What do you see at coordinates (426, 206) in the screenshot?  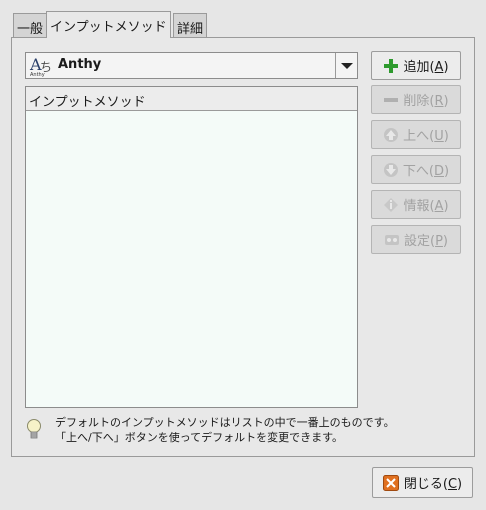 I see `info-button-label: 情報(A)` at bounding box center [426, 206].